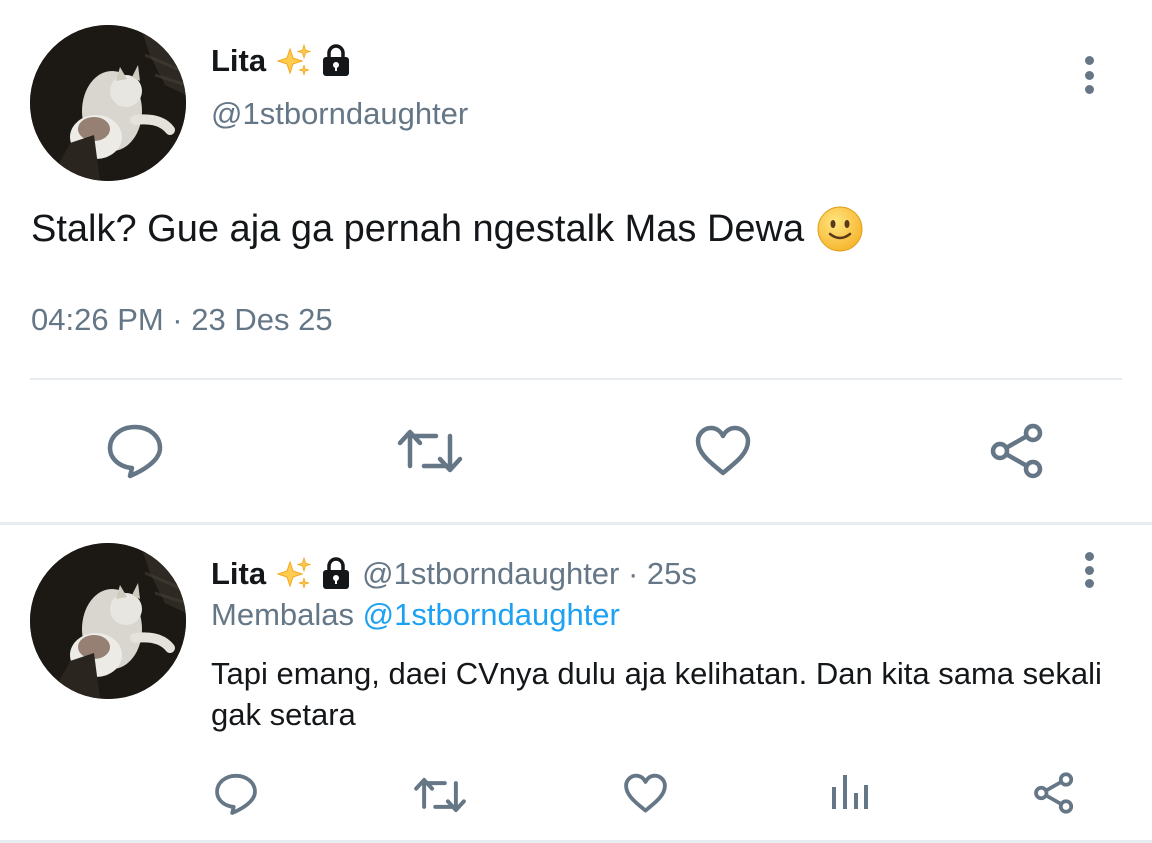 The image size is (1152, 843). Describe the element at coordinates (339, 114) in the screenshot. I see `author-handle: @1stborndaughter` at that location.